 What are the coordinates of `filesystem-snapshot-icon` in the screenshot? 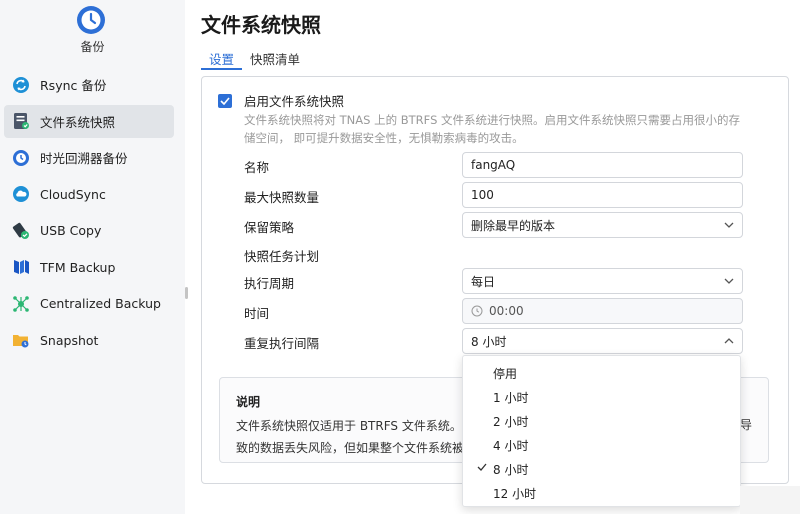 It's located at (21, 121).